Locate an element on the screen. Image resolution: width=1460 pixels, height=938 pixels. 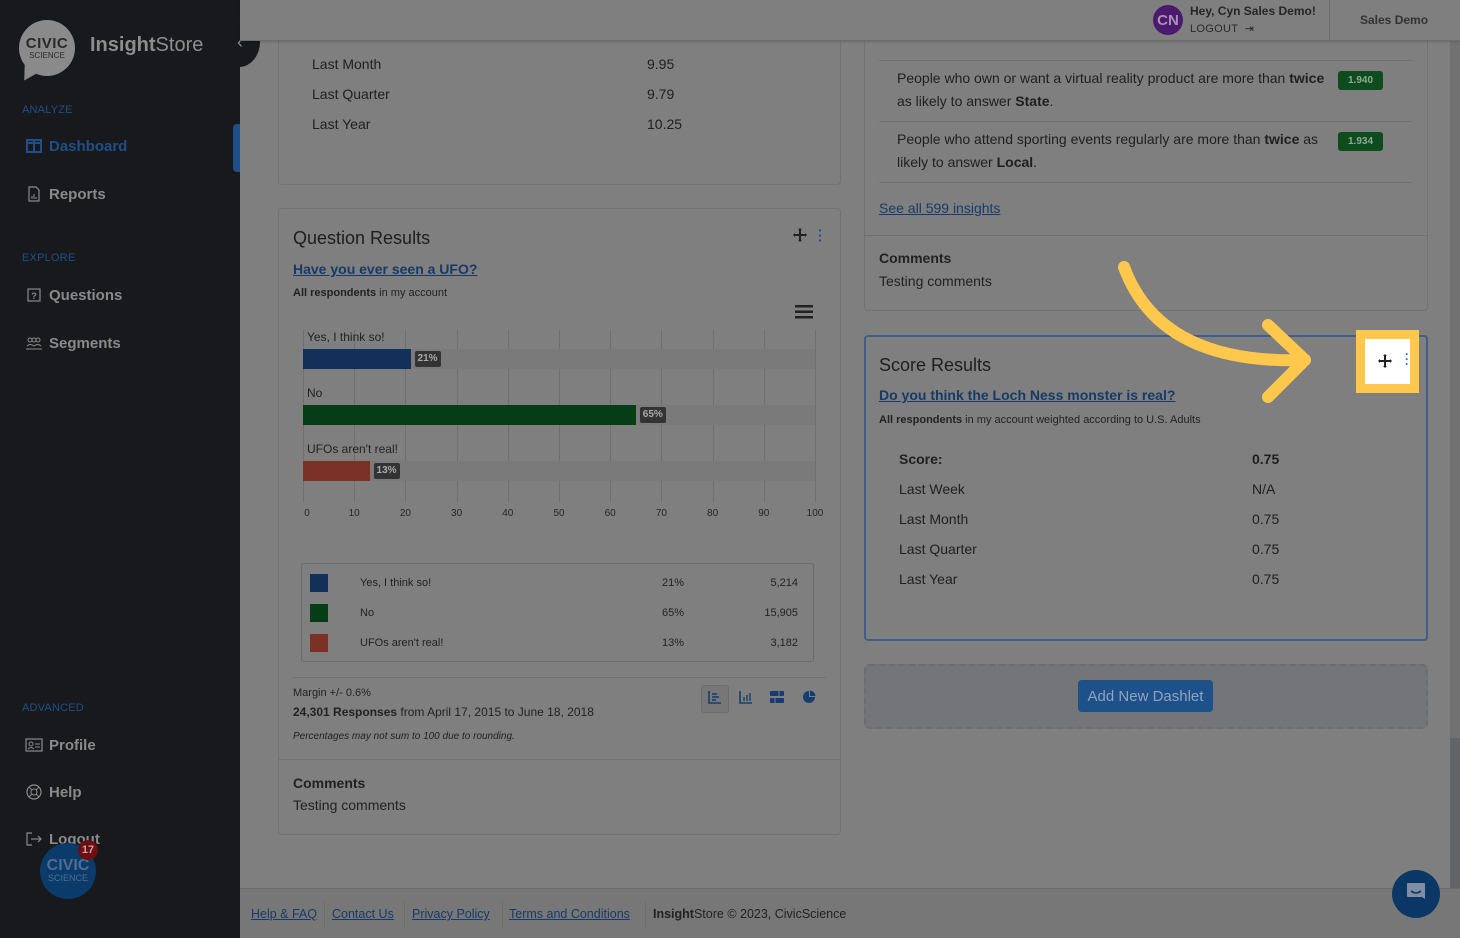
view-stacked-bar-button is located at coordinates (777, 699).